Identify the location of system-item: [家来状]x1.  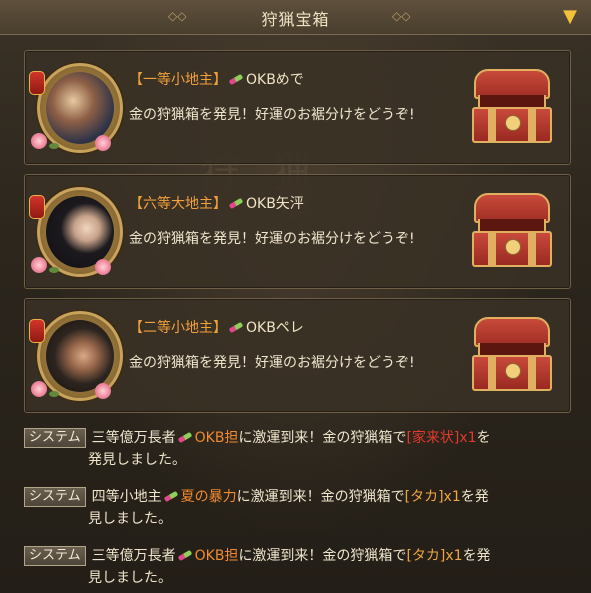
(441, 438).